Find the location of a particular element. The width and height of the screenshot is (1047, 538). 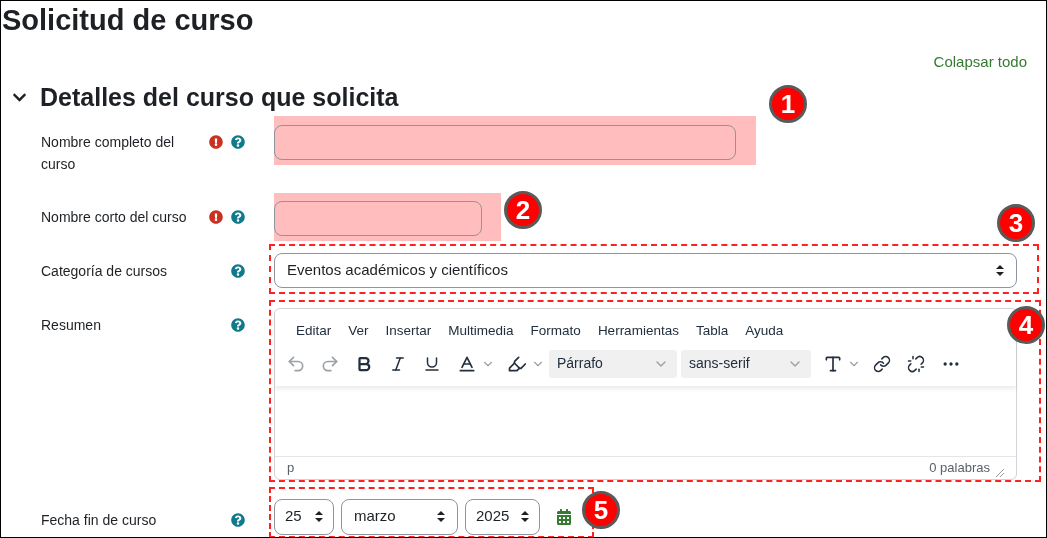

menu-item: Multimedia is located at coordinates (481, 330).